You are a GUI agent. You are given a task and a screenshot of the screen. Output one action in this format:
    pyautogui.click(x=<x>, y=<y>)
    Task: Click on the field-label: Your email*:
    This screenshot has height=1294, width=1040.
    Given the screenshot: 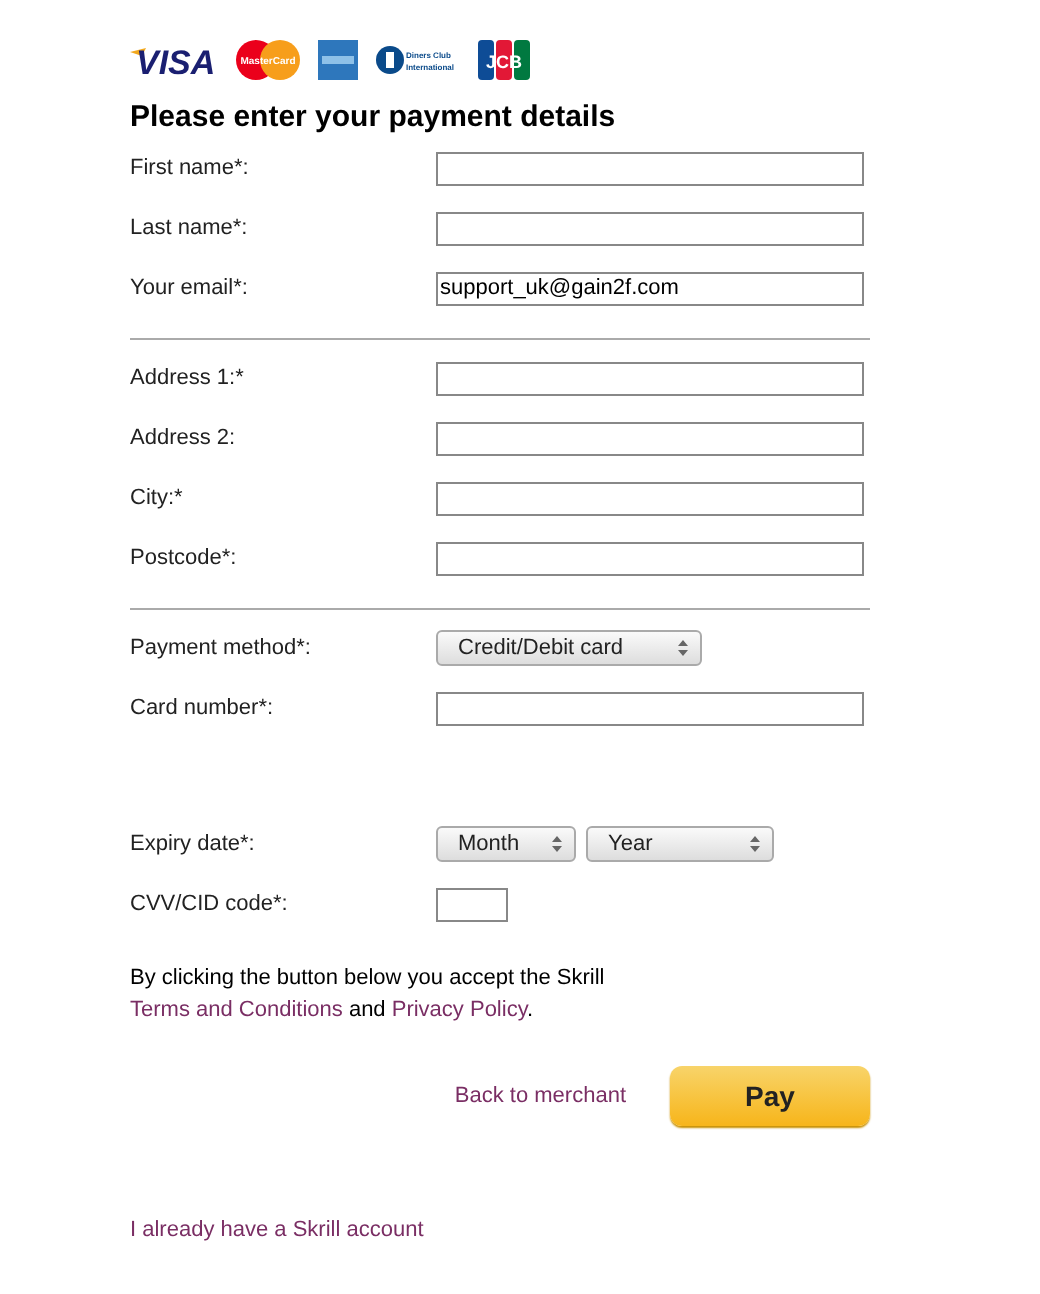 What is the action you would take?
    pyautogui.click(x=190, y=288)
    